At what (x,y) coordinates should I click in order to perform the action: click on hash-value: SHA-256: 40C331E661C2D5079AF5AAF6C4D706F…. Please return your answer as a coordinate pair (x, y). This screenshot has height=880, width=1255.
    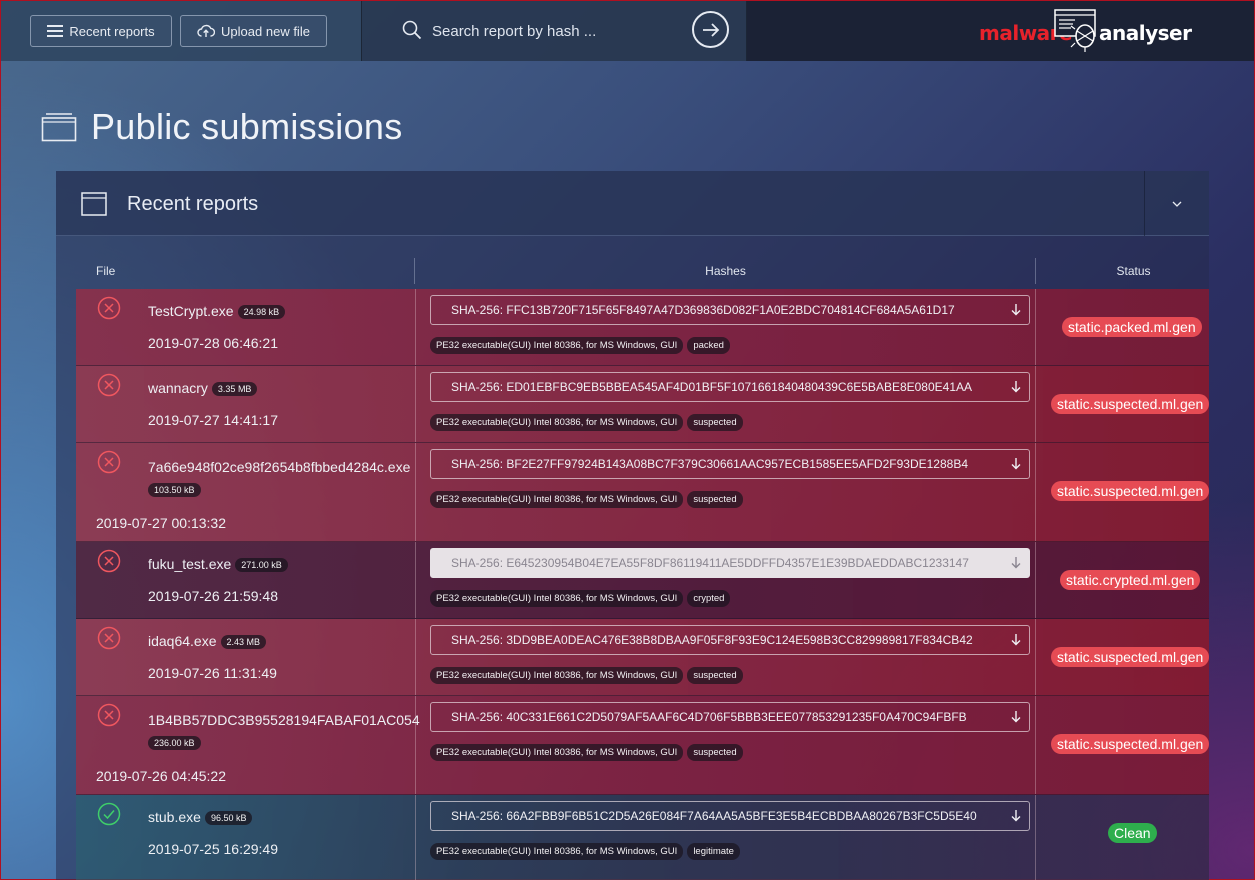
    Looking at the image, I should click on (709, 717).